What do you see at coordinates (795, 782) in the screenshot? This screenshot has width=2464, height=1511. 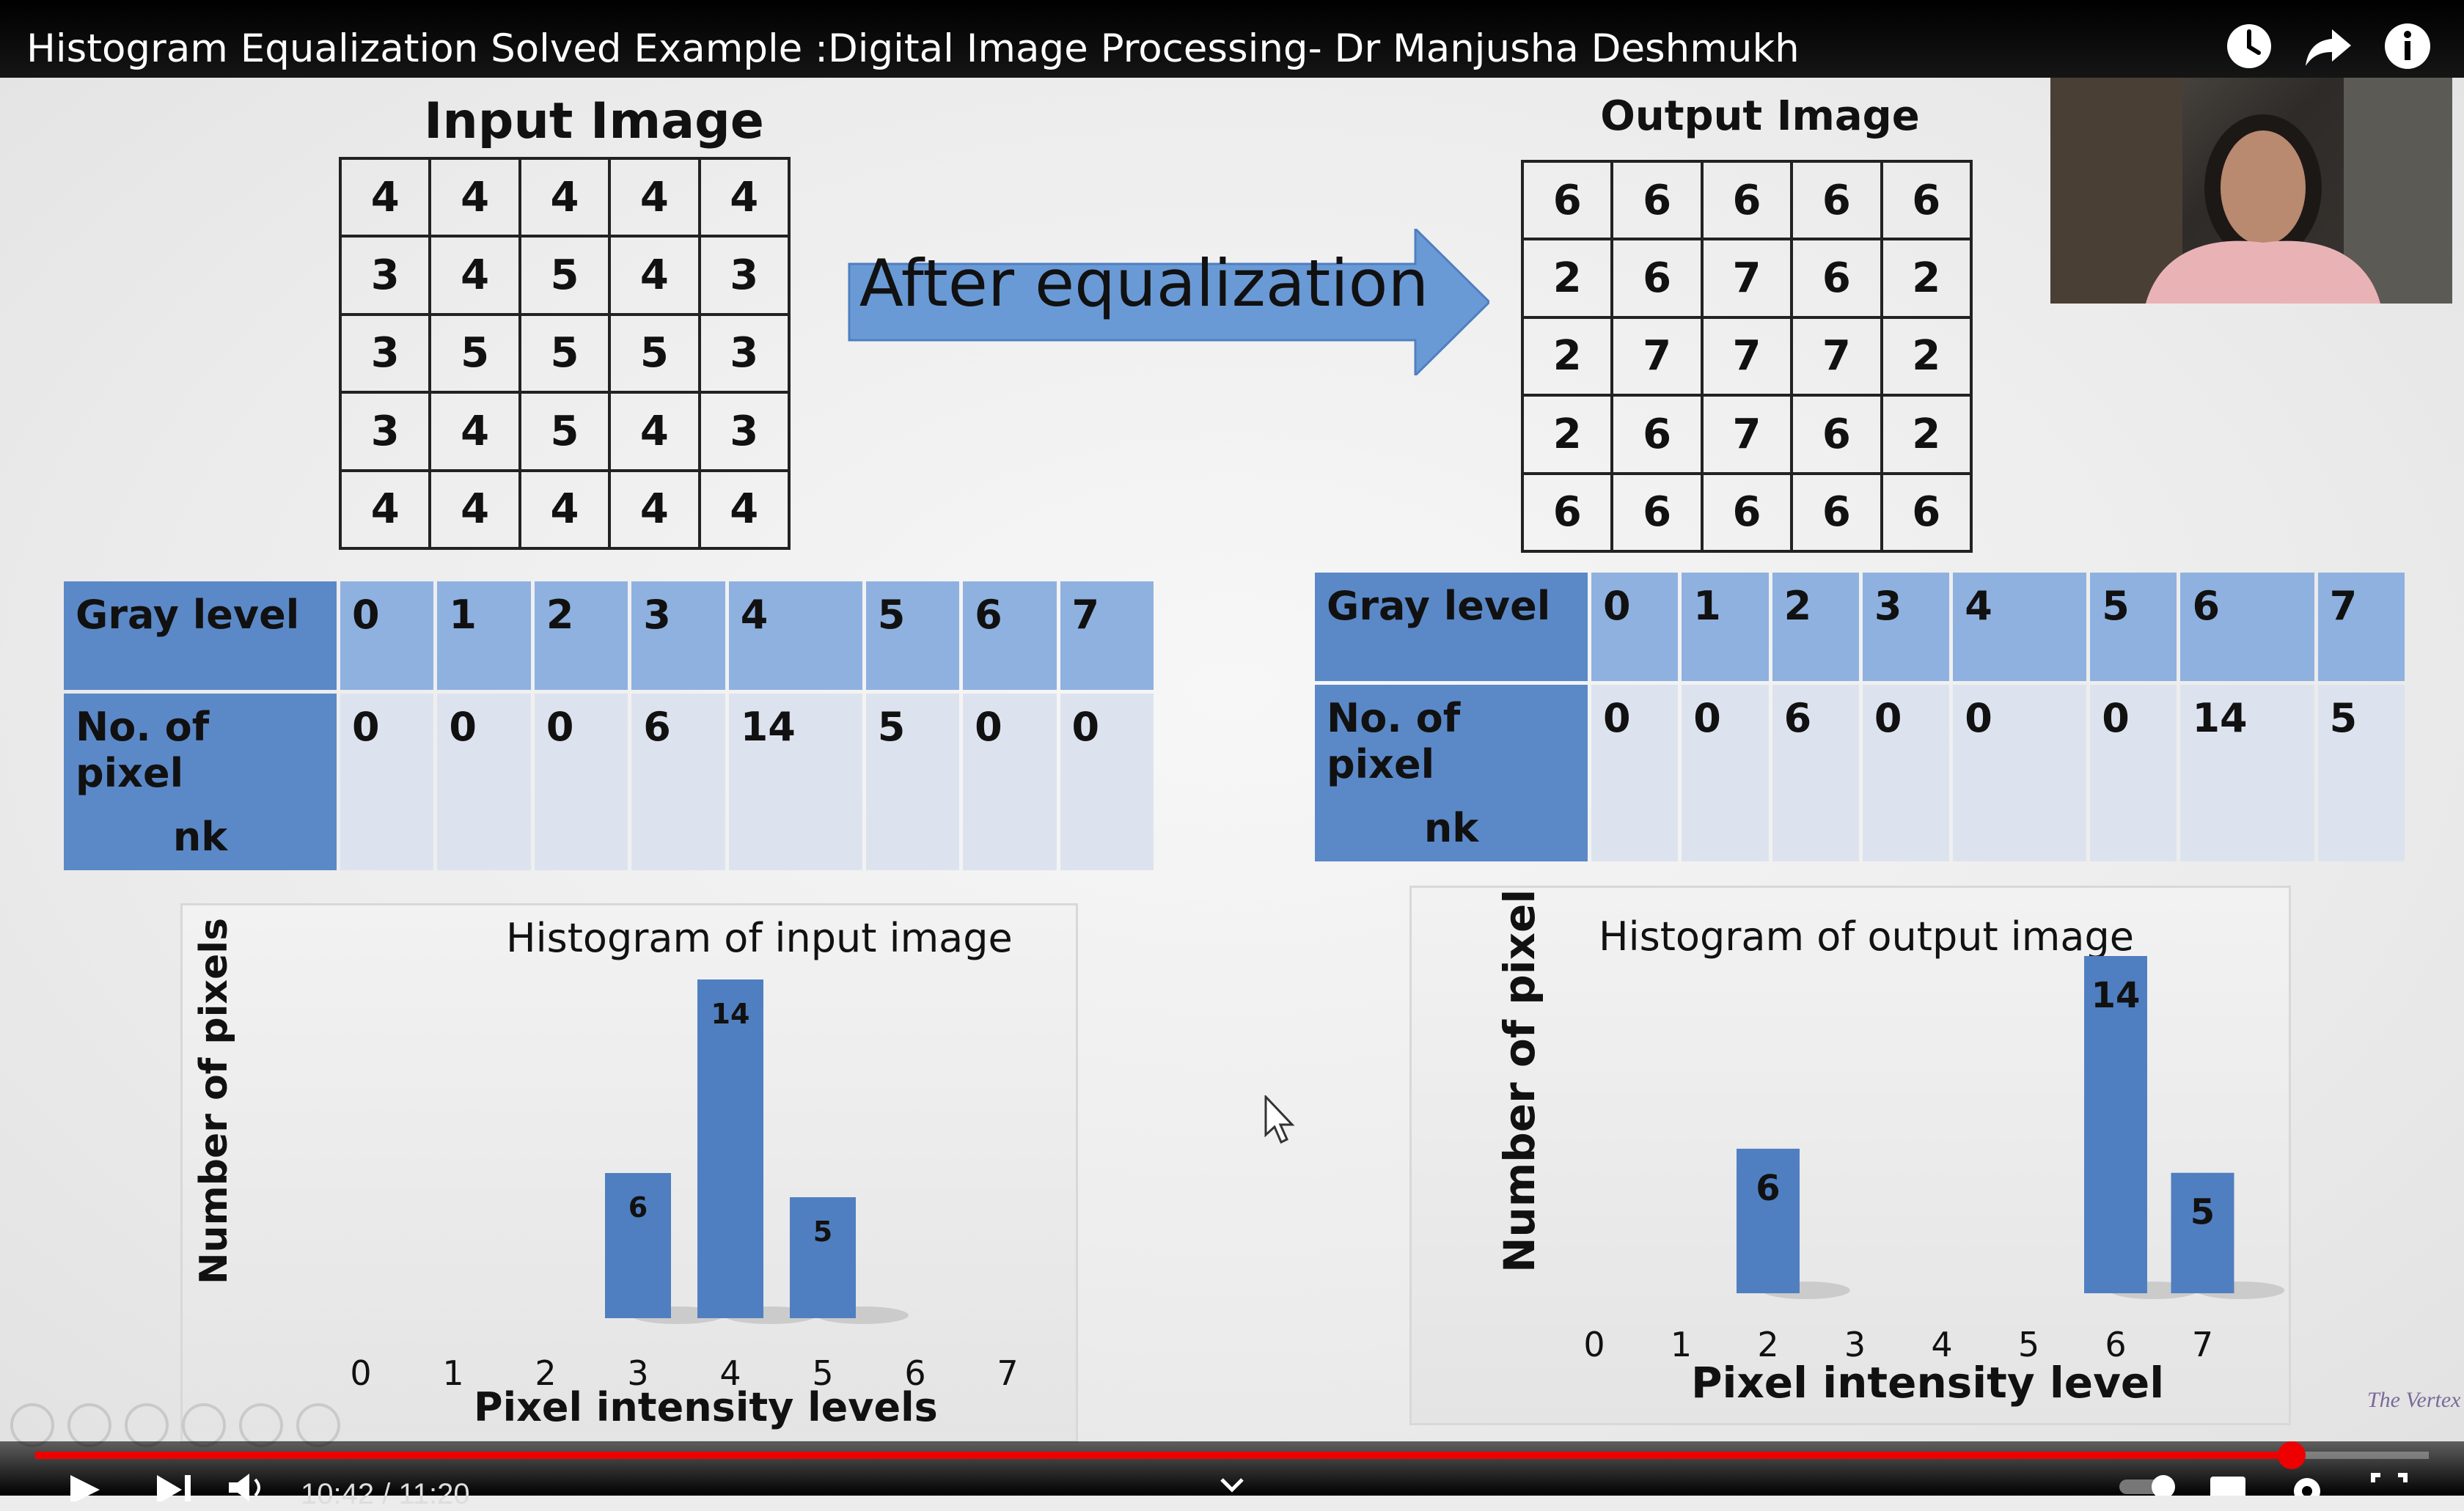 I see `input-table-pixel-count-cell: 14` at bounding box center [795, 782].